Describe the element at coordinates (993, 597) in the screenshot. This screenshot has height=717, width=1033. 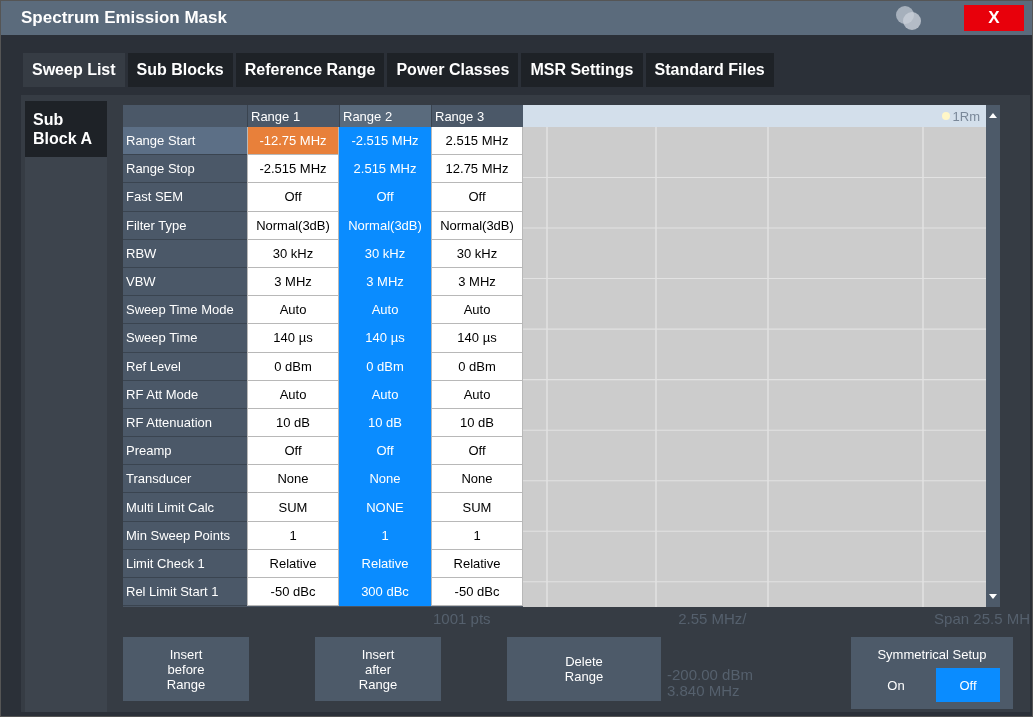
I see `scroll-down-icon` at that location.